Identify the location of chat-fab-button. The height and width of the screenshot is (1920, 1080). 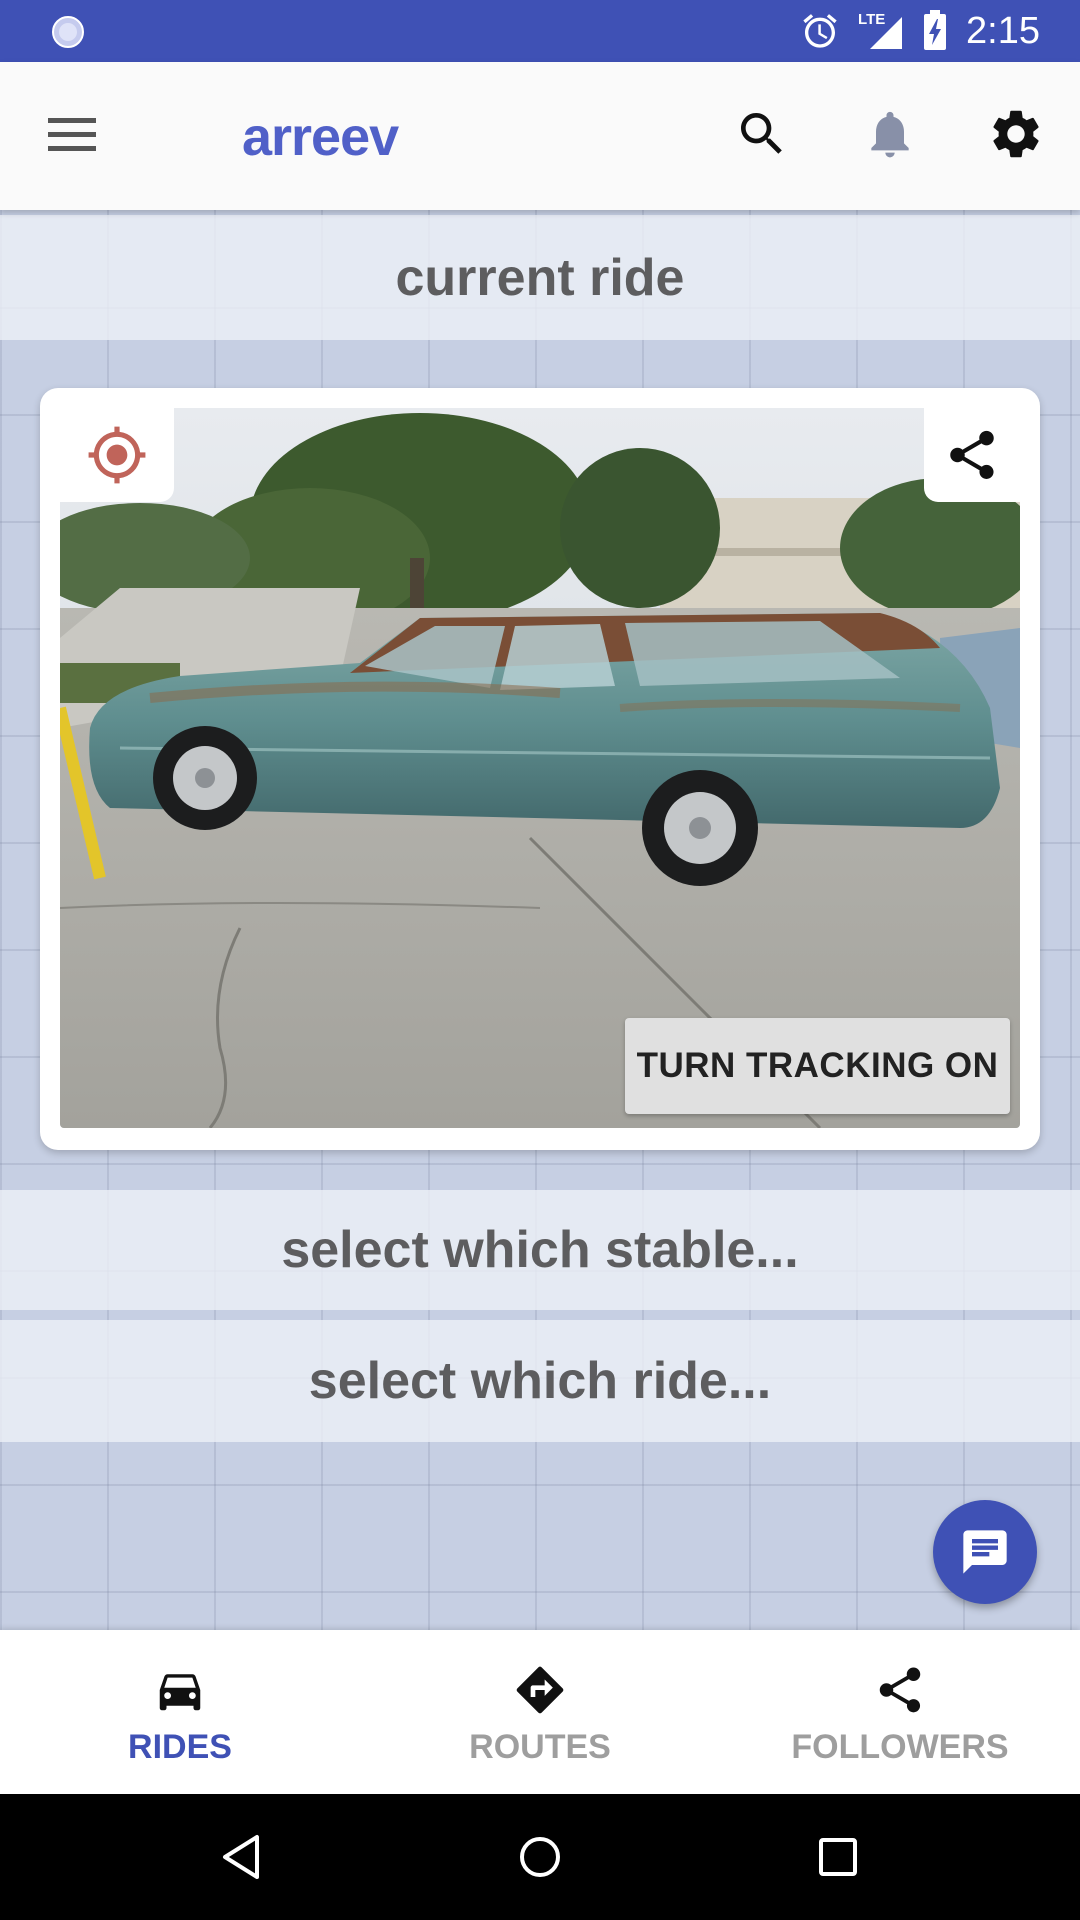
(985, 1552).